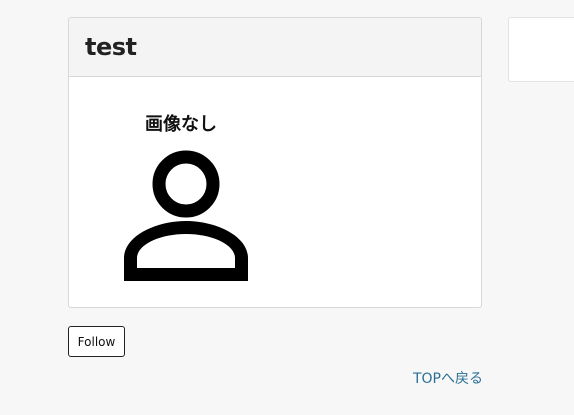  What do you see at coordinates (111, 47) in the screenshot?
I see `card-title: test` at bounding box center [111, 47].